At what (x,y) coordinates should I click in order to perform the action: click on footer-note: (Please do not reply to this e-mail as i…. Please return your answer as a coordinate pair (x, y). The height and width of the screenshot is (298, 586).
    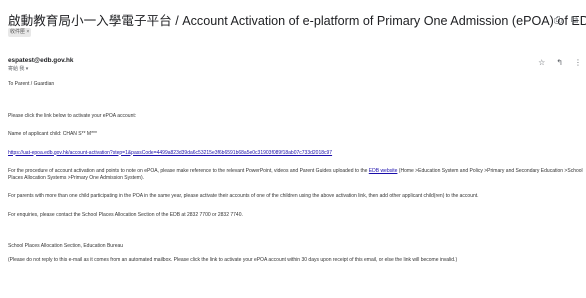
    Looking at the image, I should click on (233, 259).